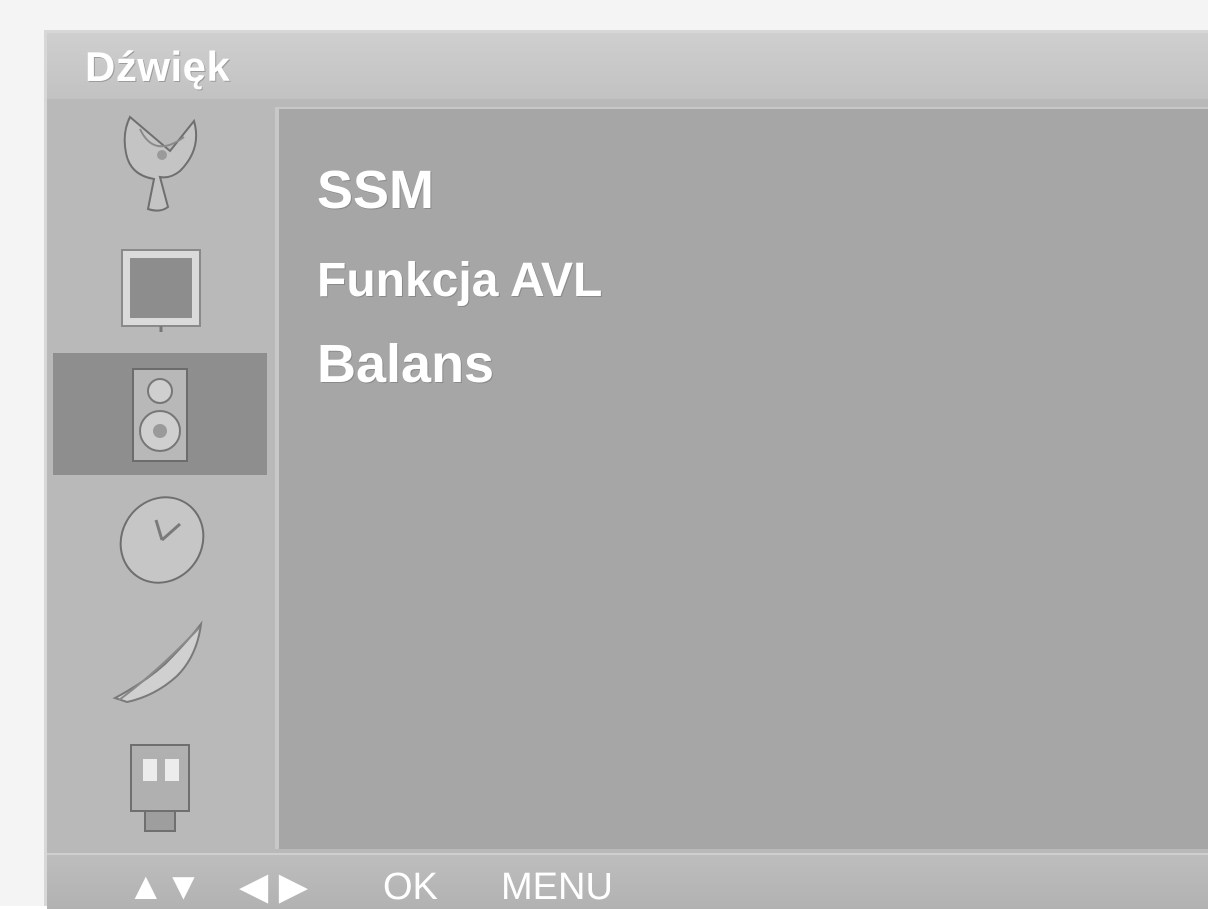  Describe the element at coordinates (627, 66) in the screenshot. I see `title-bar: Dźwięk` at that location.